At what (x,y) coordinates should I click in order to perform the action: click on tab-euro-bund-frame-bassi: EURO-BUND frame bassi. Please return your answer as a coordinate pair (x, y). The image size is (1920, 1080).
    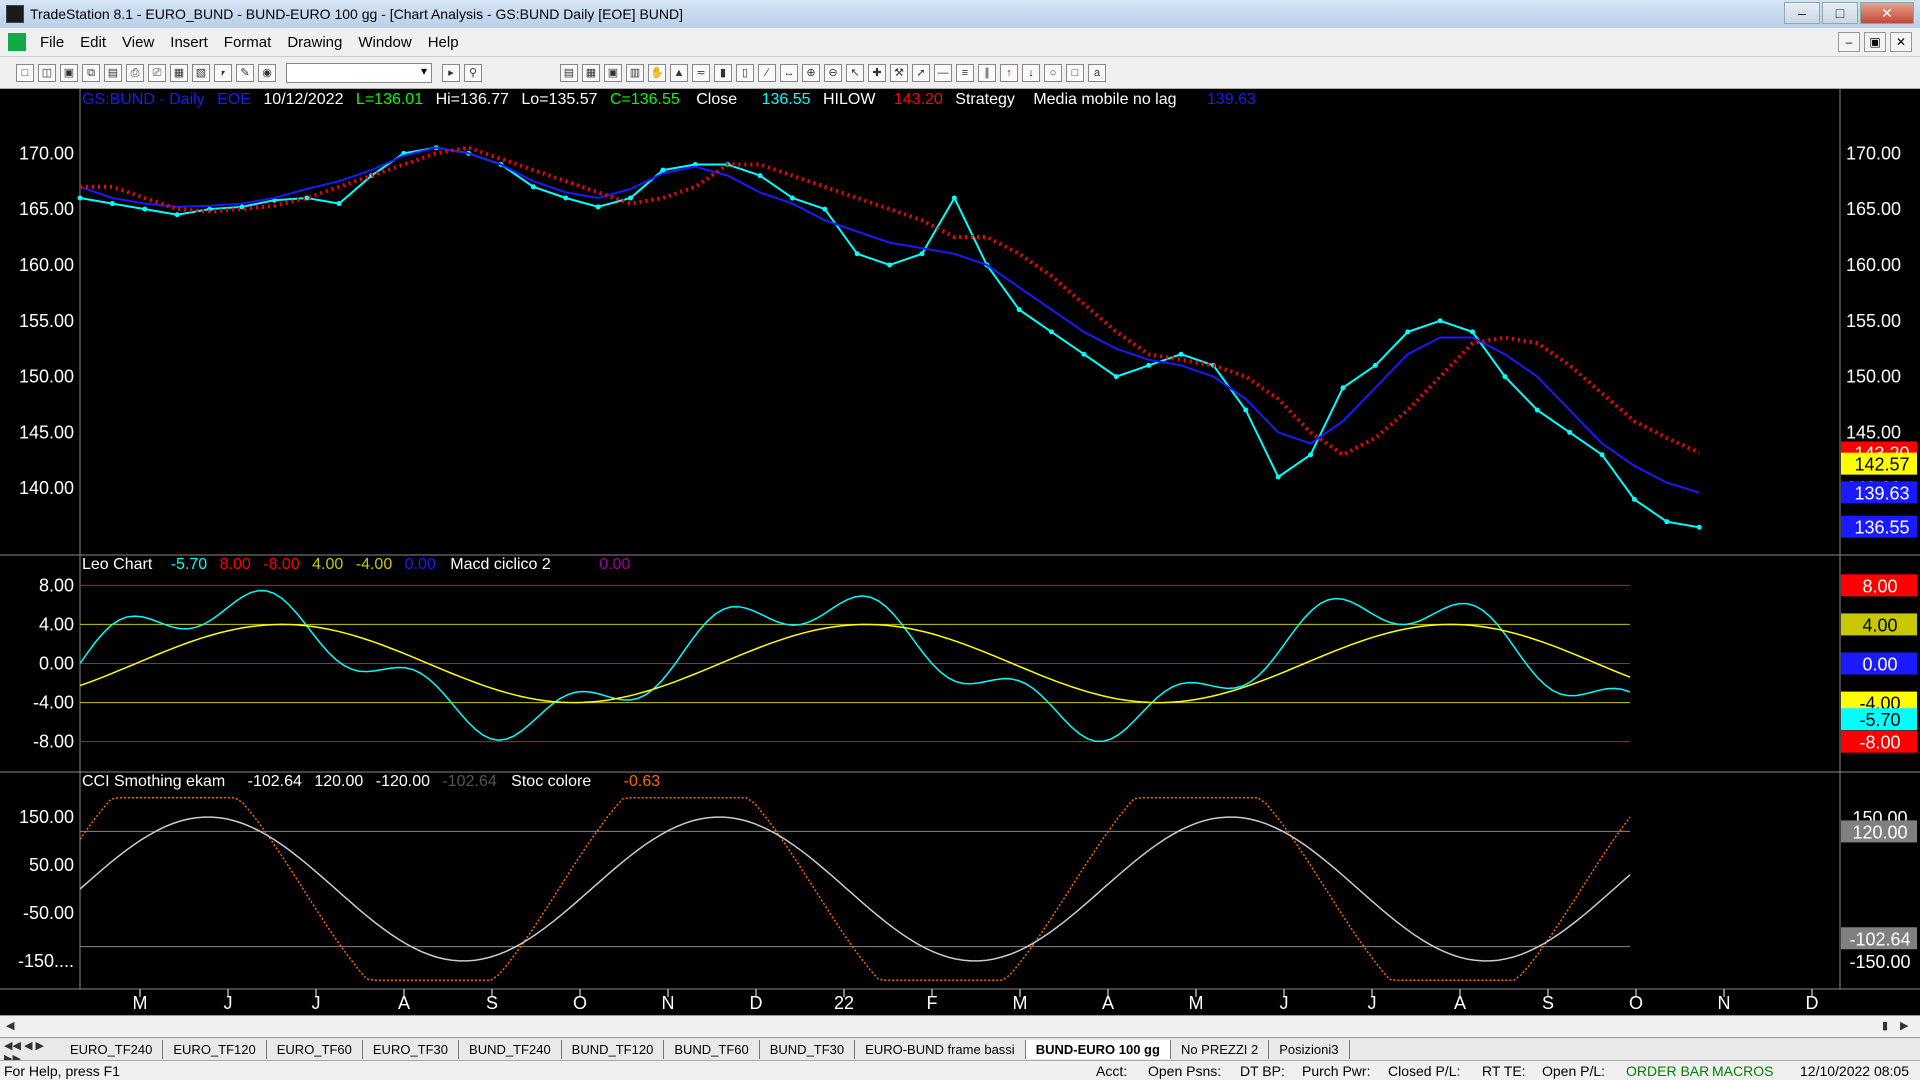
    Looking at the image, I should click on (940, 1049).